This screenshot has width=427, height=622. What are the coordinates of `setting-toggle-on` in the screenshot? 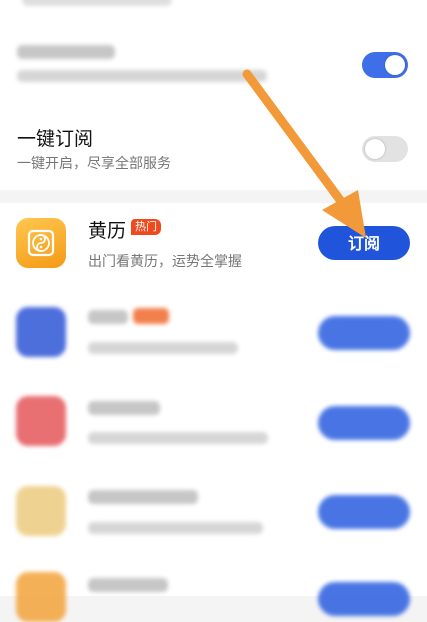 It's located at (385, 65).